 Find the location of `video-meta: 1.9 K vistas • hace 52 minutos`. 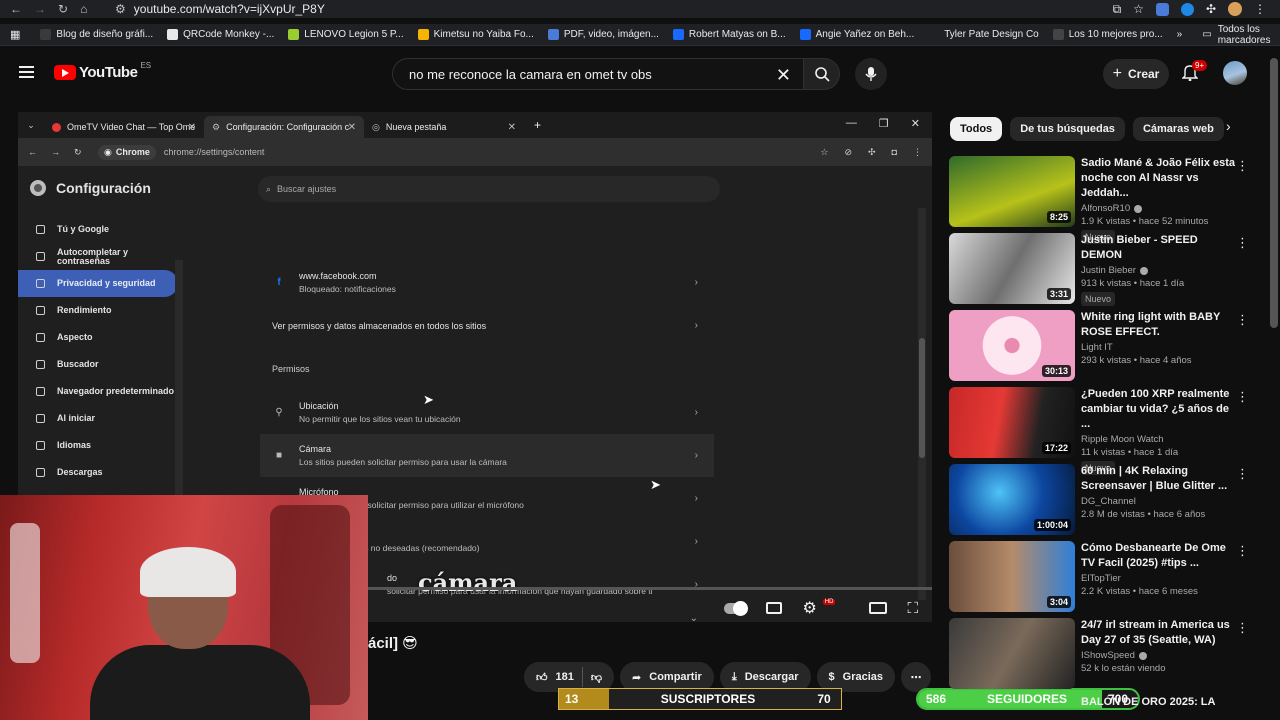

video-meta: 1.9 K vistas • hace 52 minutos is located at coordinates (1145, 221).